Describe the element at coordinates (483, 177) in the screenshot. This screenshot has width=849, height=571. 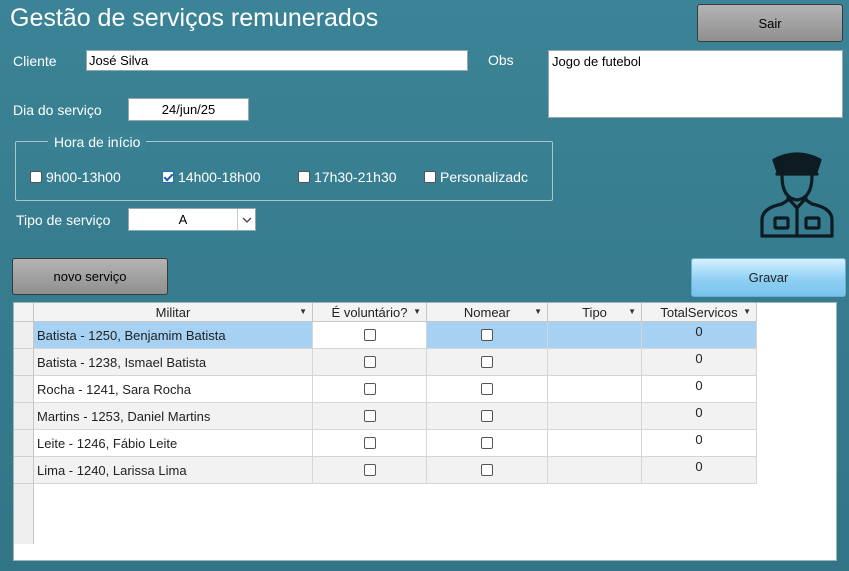
I see `hora-option-personalizado: Personalizadc` at that location.